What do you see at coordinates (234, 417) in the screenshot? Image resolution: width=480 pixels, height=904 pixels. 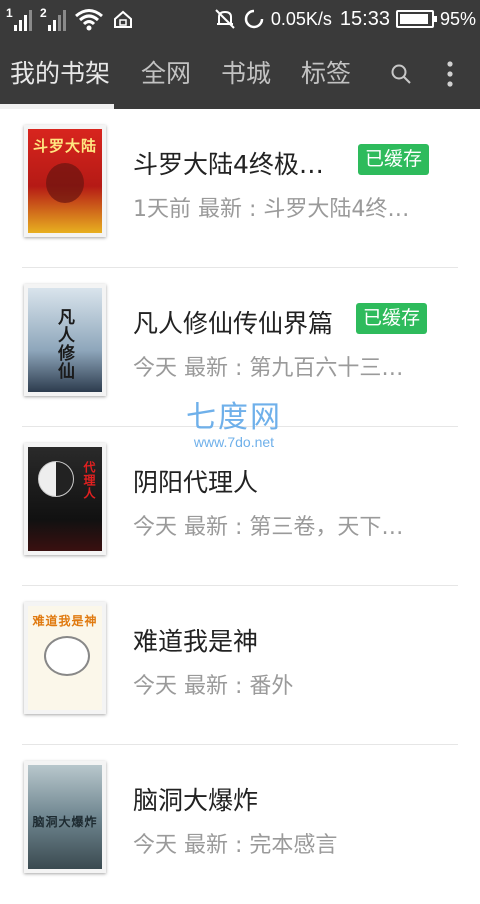 I see `watermark-title: 七度网` at bounding box center [234, 417].